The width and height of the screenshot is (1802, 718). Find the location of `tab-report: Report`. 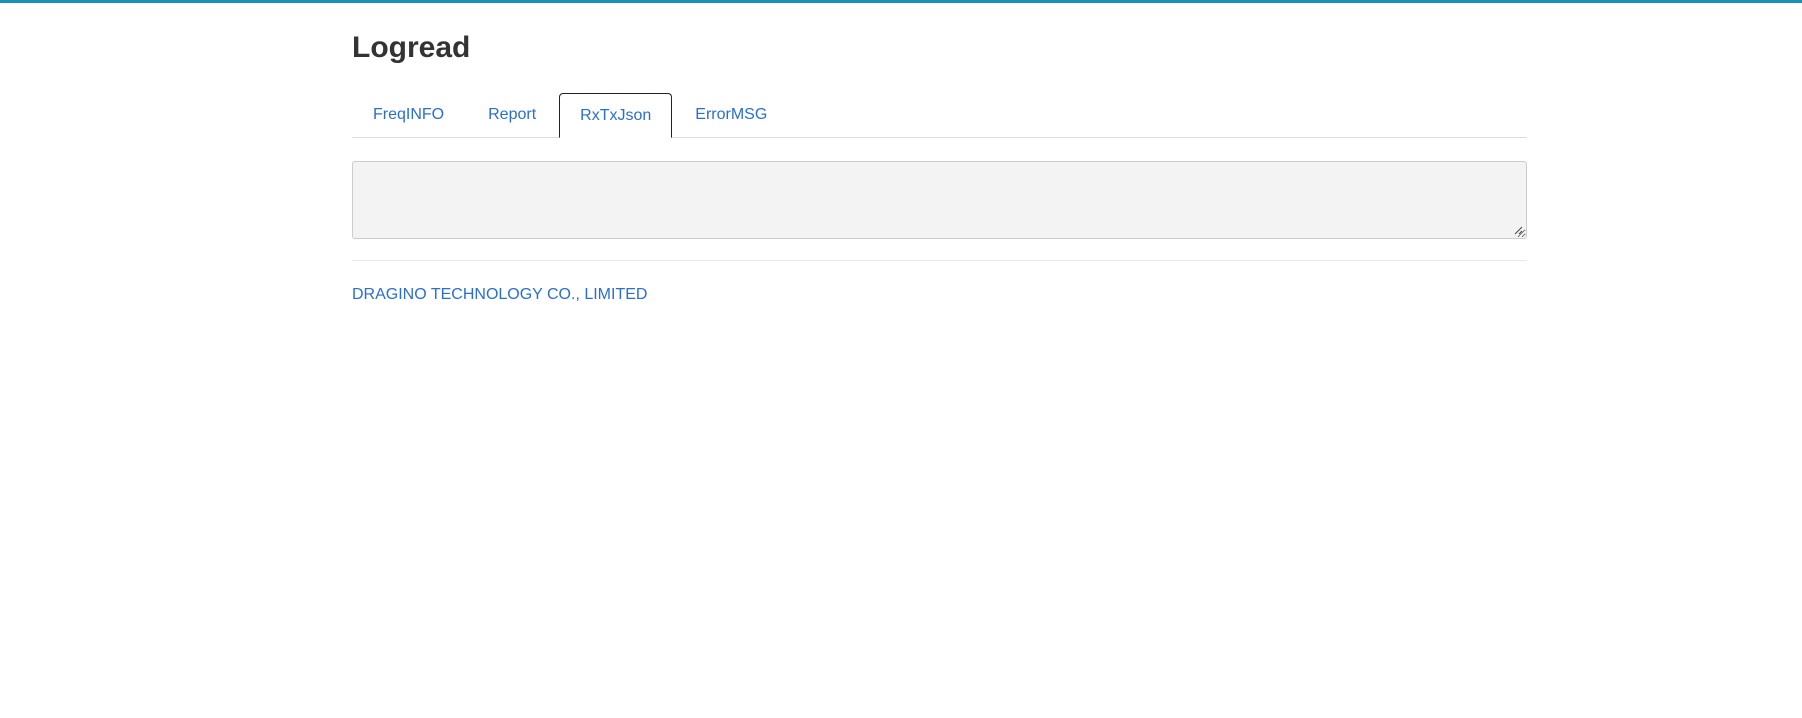

tab-report: Report is located at coordinates (512, 115).